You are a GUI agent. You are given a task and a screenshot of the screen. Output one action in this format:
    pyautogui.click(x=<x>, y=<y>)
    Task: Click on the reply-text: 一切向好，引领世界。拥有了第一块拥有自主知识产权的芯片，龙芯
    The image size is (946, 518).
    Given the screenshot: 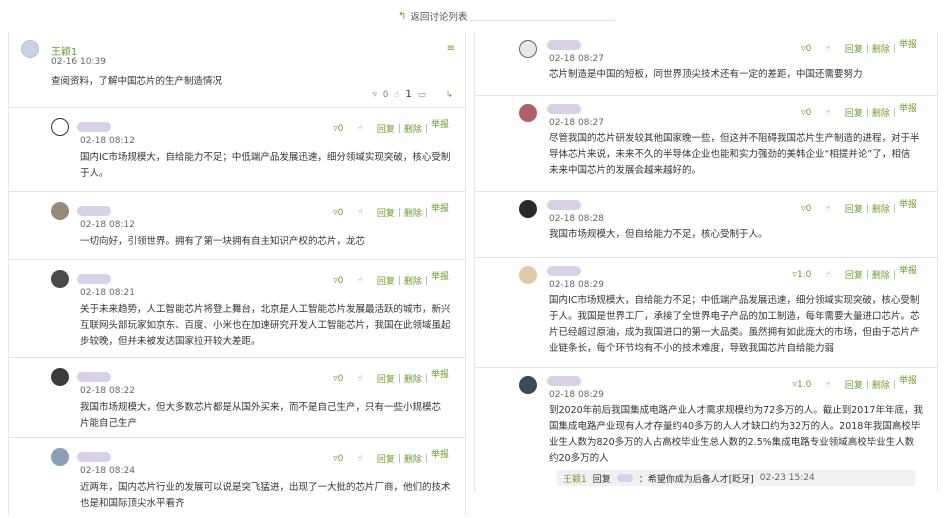 What is the action you would take?
    pyautogui.click(x=223, y=241)
    